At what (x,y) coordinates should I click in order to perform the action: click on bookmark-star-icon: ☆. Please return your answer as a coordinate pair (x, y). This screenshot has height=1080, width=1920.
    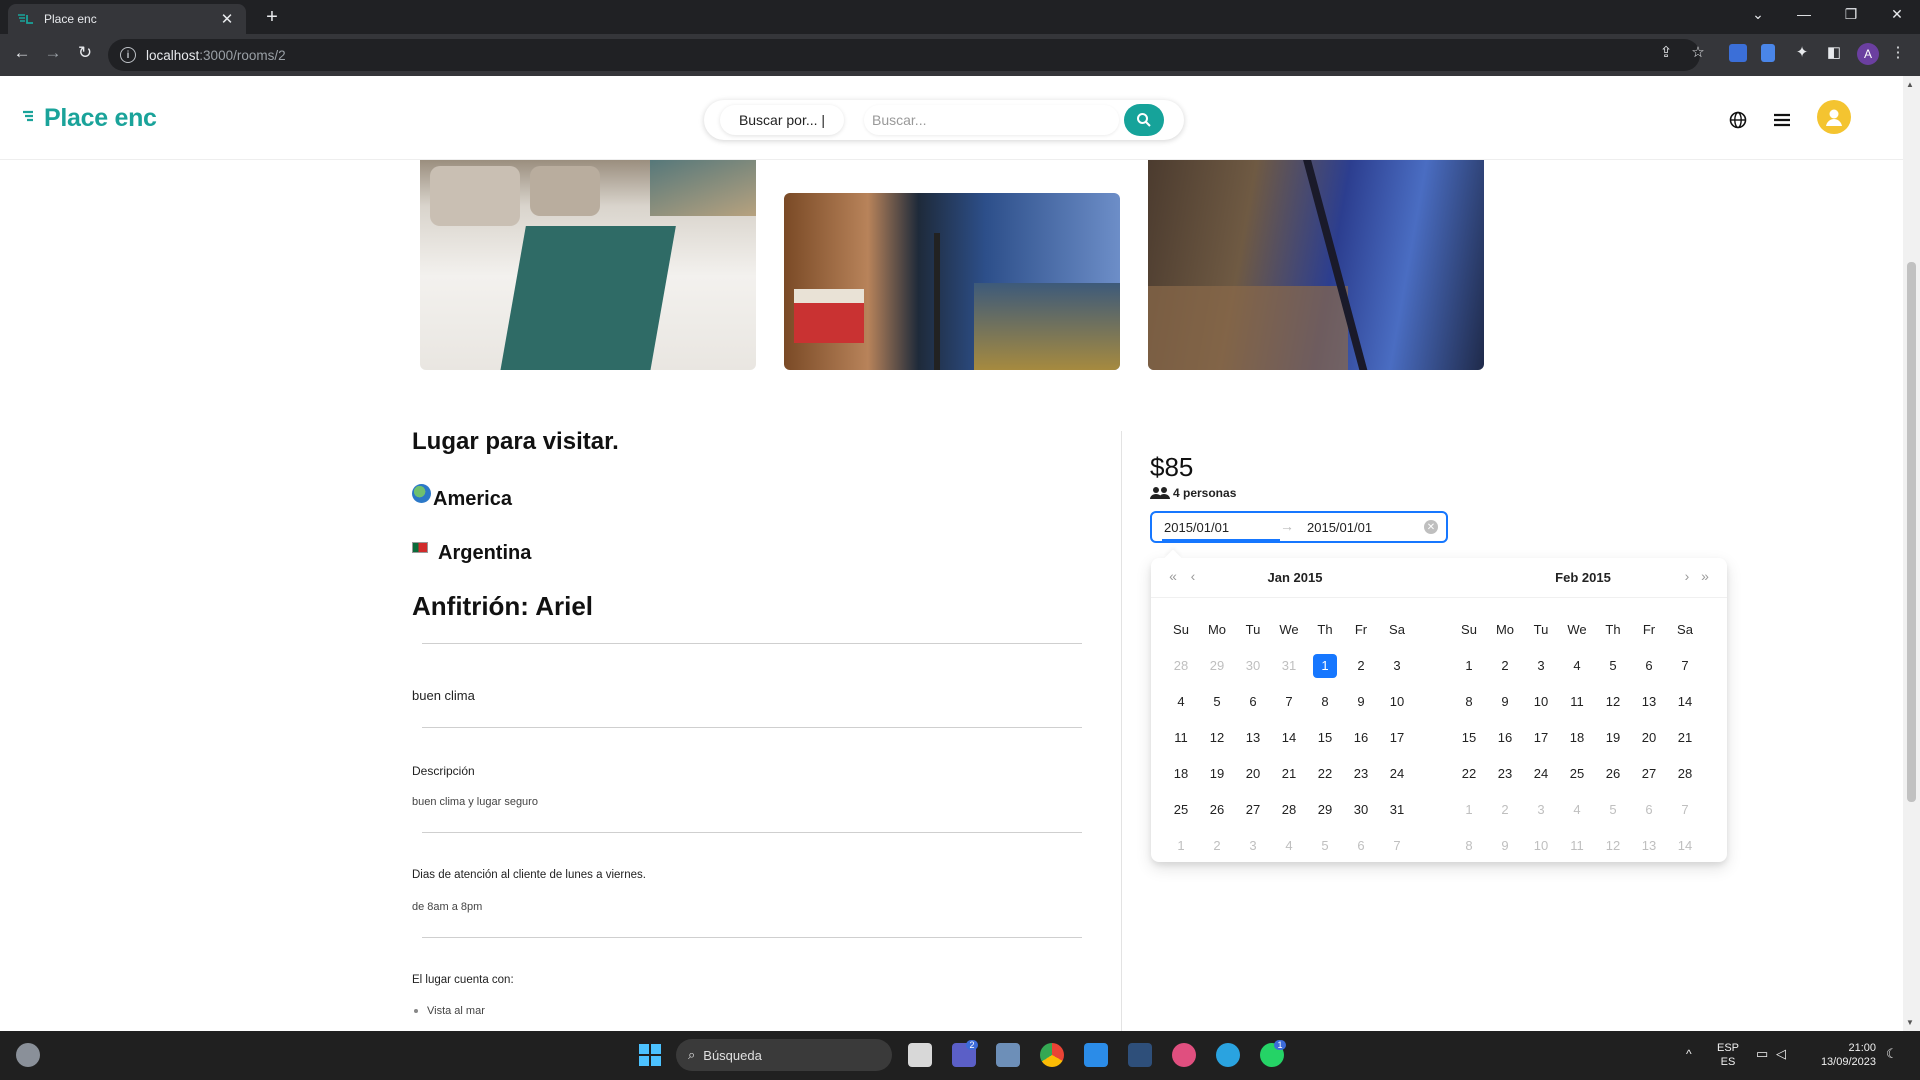
    Looking at the image, I should click on (1698, 52).